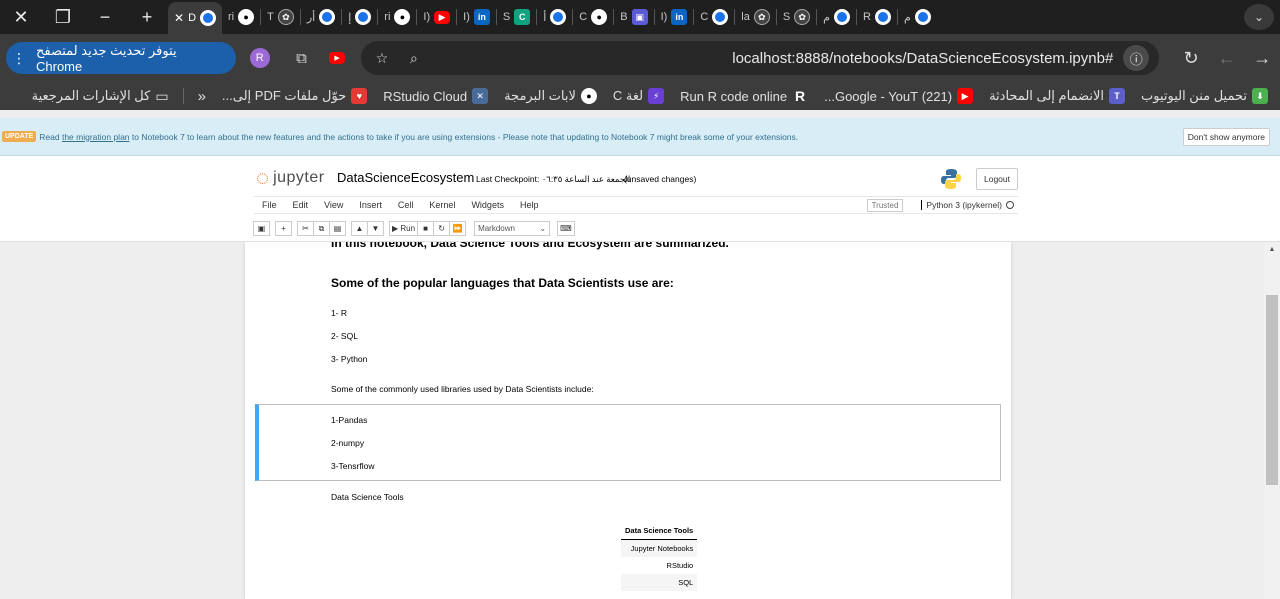  What do you see at coordinates (638, 96) in the screenshot?
I see `bookmark-4: ⚡ لغة C` at bounding box center [638, 96].